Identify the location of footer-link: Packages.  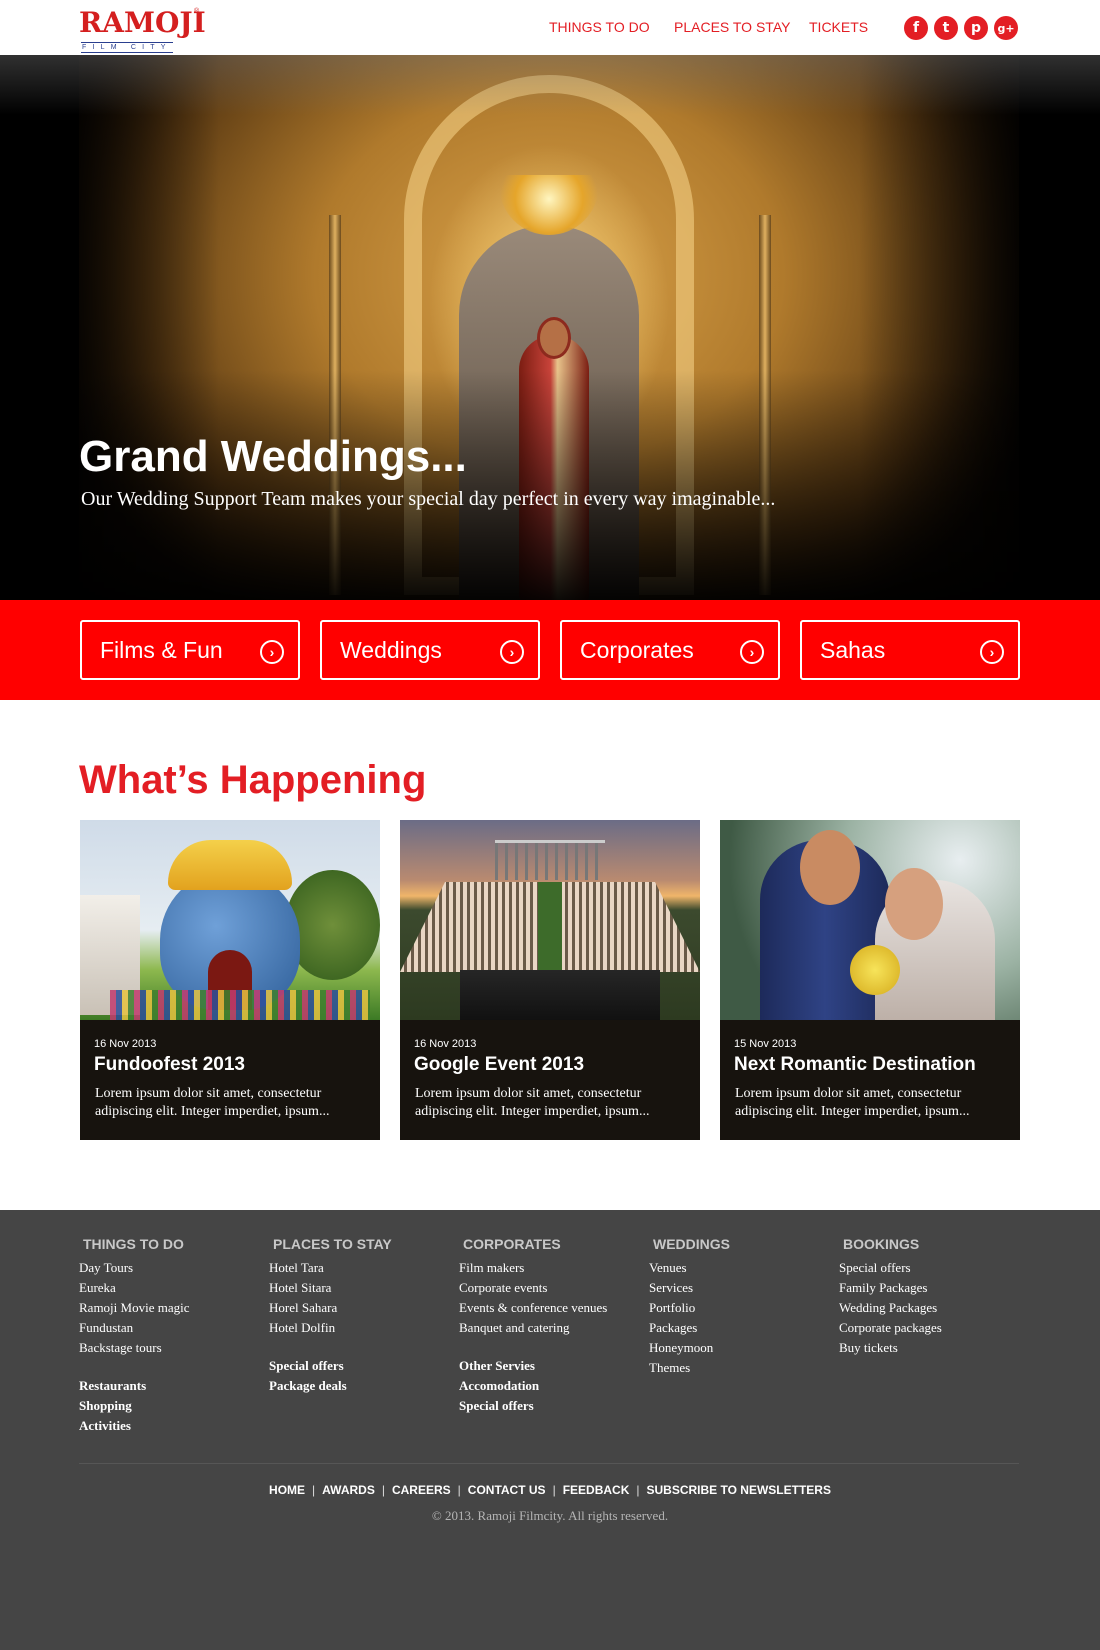
(689, 1328).